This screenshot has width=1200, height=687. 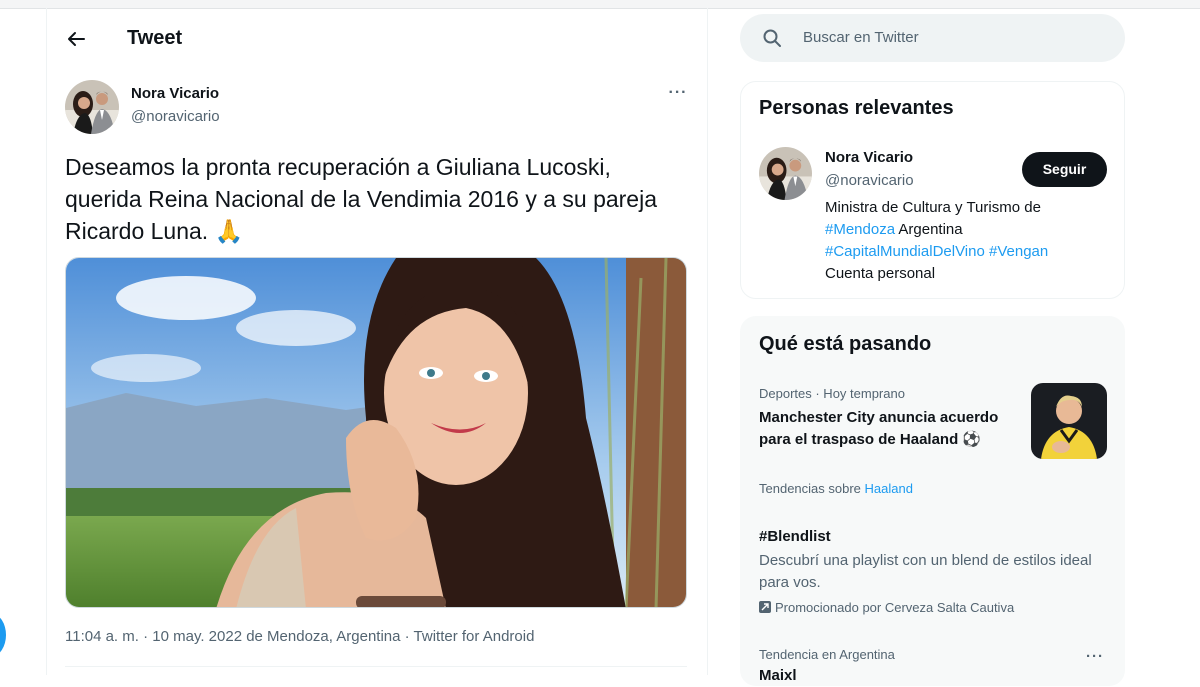 What do you see at coordinates (772, 38) in the screenshot?
I see `search-icon` at bounding box center [772, 38].